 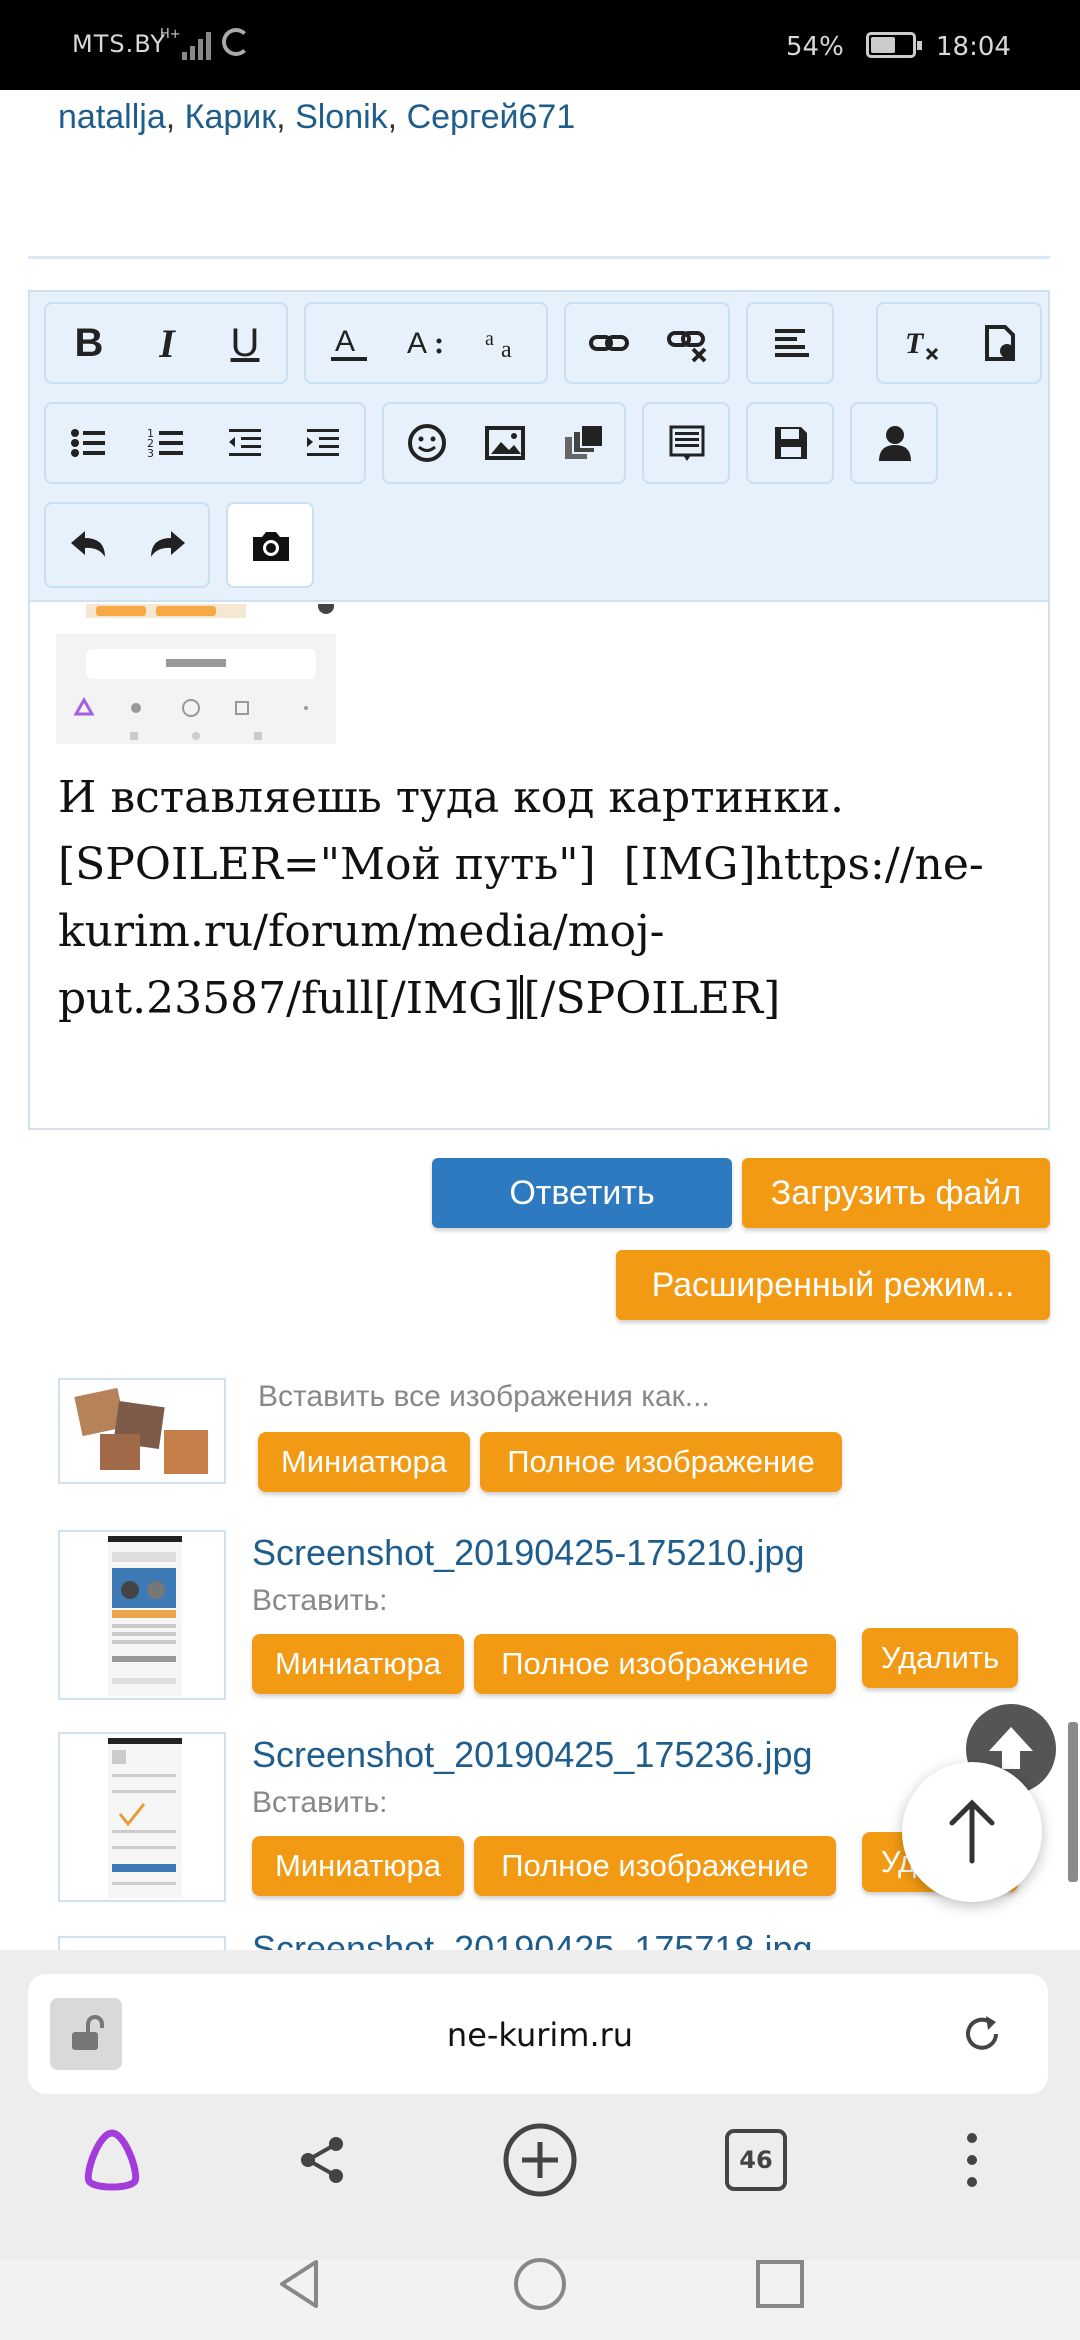 I want to click on attachment-filename-link: Screenshot_20190425-175210.jpg, so click(x=528, y=1553).